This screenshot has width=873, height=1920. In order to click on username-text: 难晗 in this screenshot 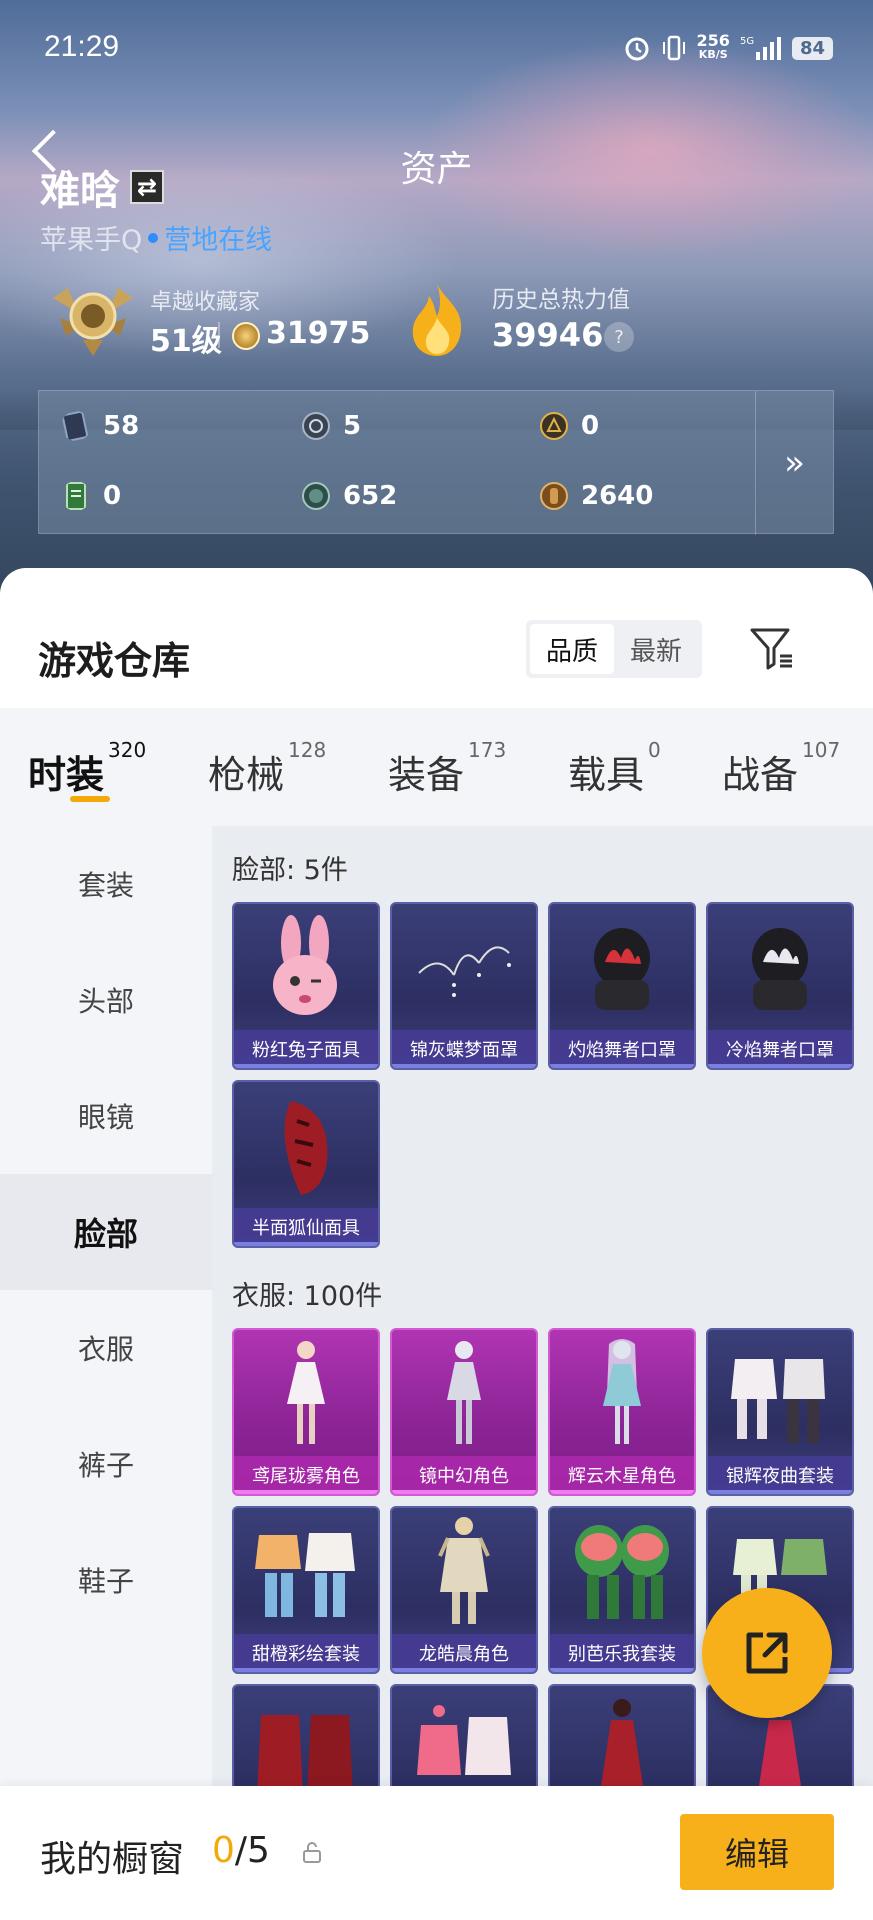, I will do `click(80, 191)`.